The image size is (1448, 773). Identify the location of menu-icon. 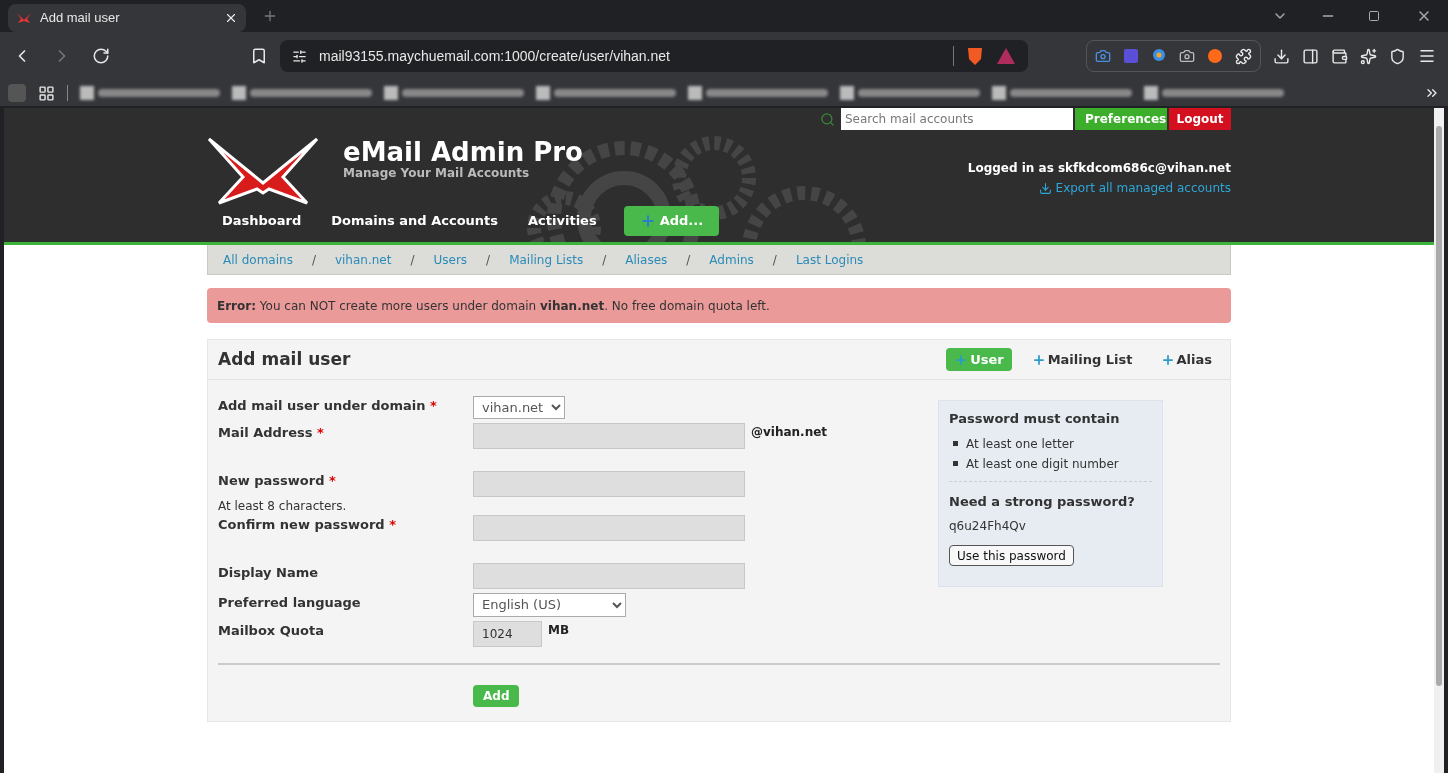
(1427, 56).